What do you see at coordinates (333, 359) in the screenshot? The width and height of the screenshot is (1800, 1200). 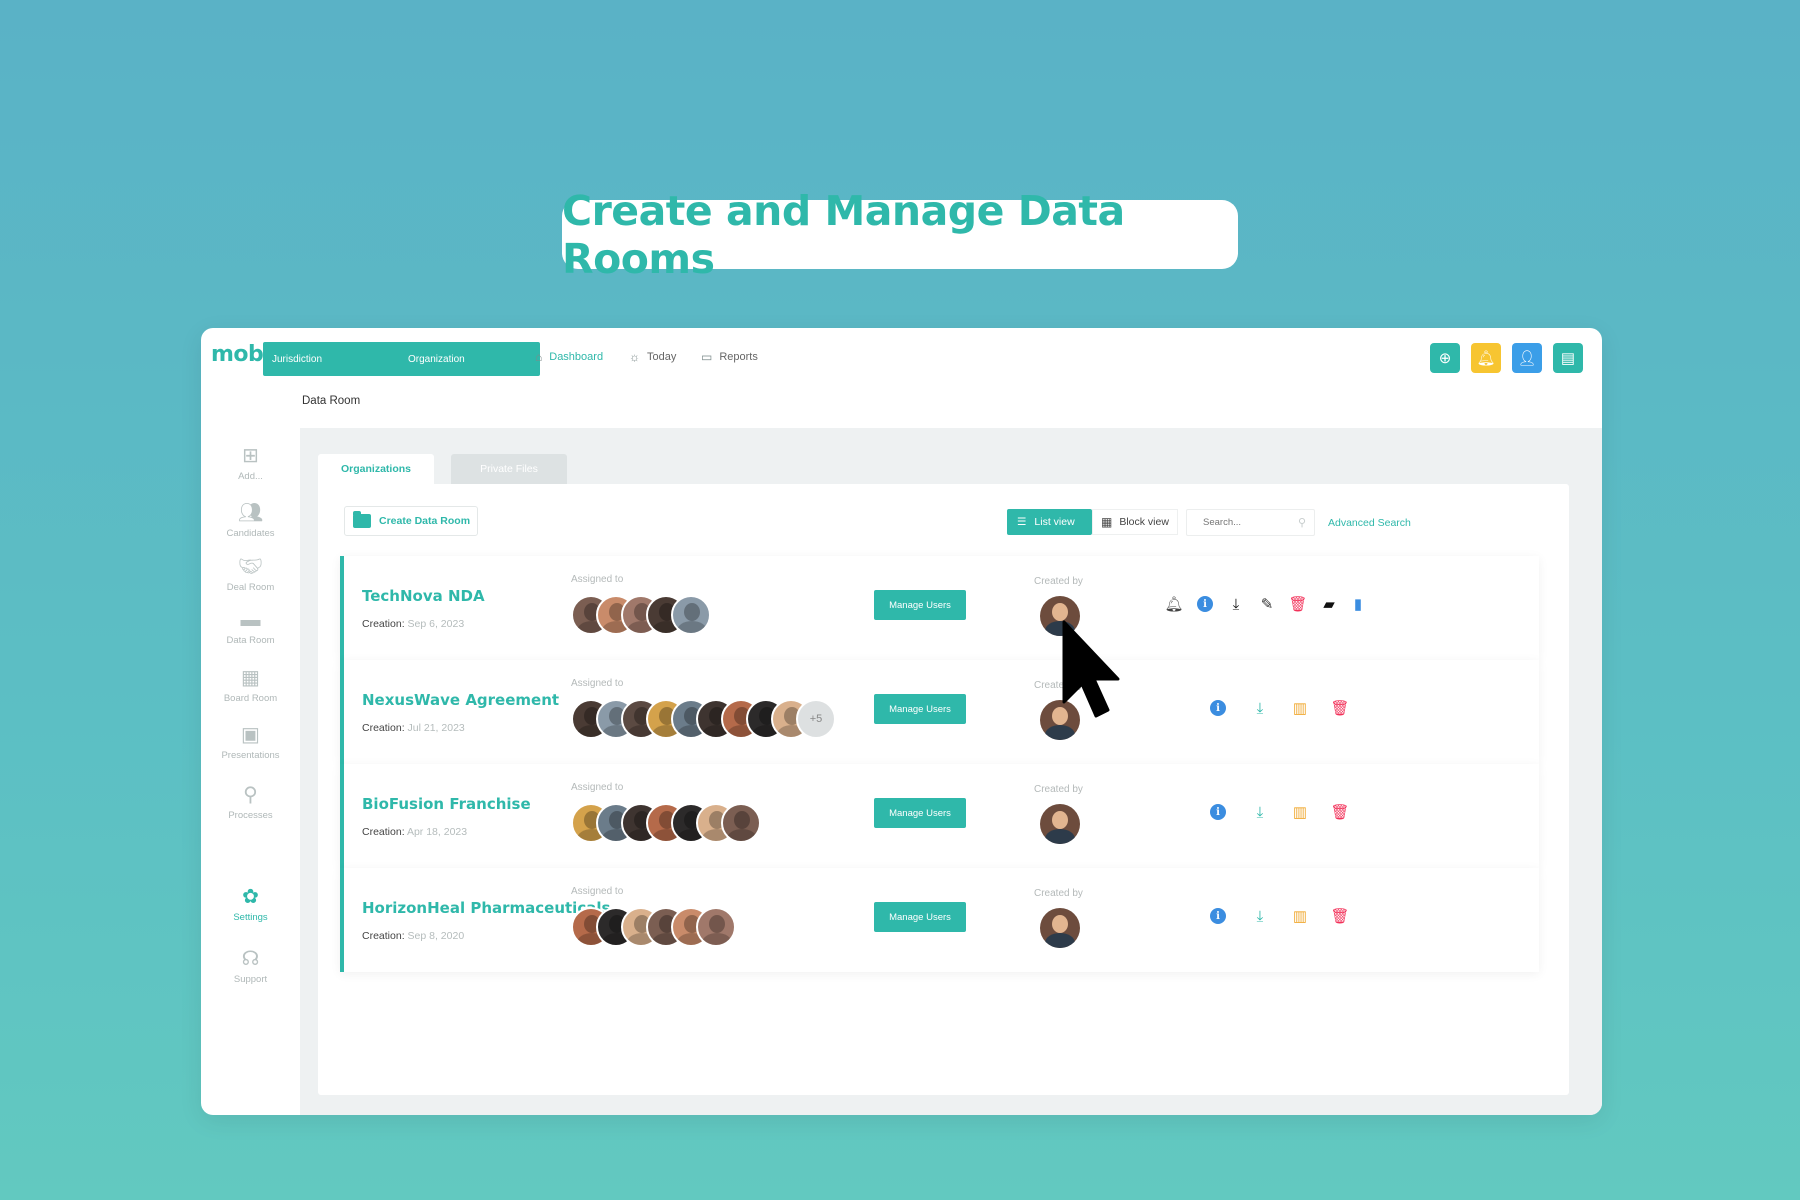 I see `jurisdiction-select: Jurisdiction` at bounding box center [333, 359].